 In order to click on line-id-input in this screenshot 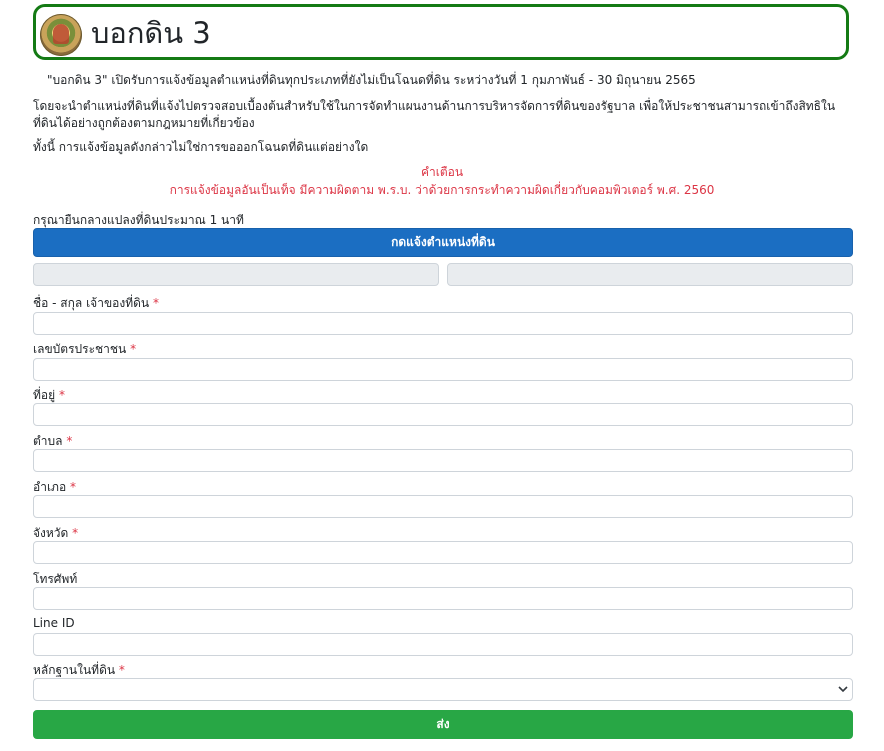, I will do `click(443, 644)`.